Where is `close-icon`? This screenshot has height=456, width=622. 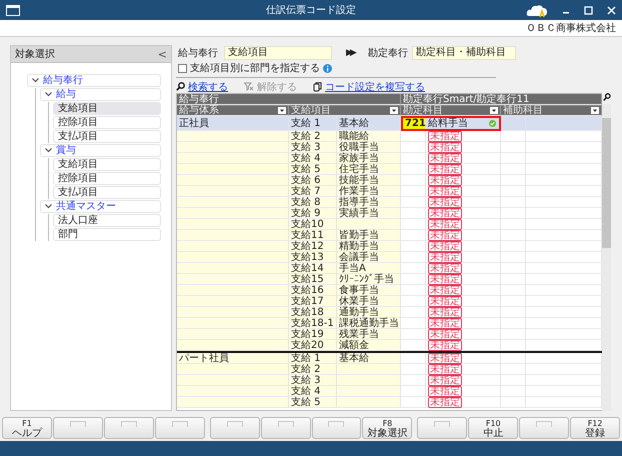 close-icon is located at coordinates (611, 10).